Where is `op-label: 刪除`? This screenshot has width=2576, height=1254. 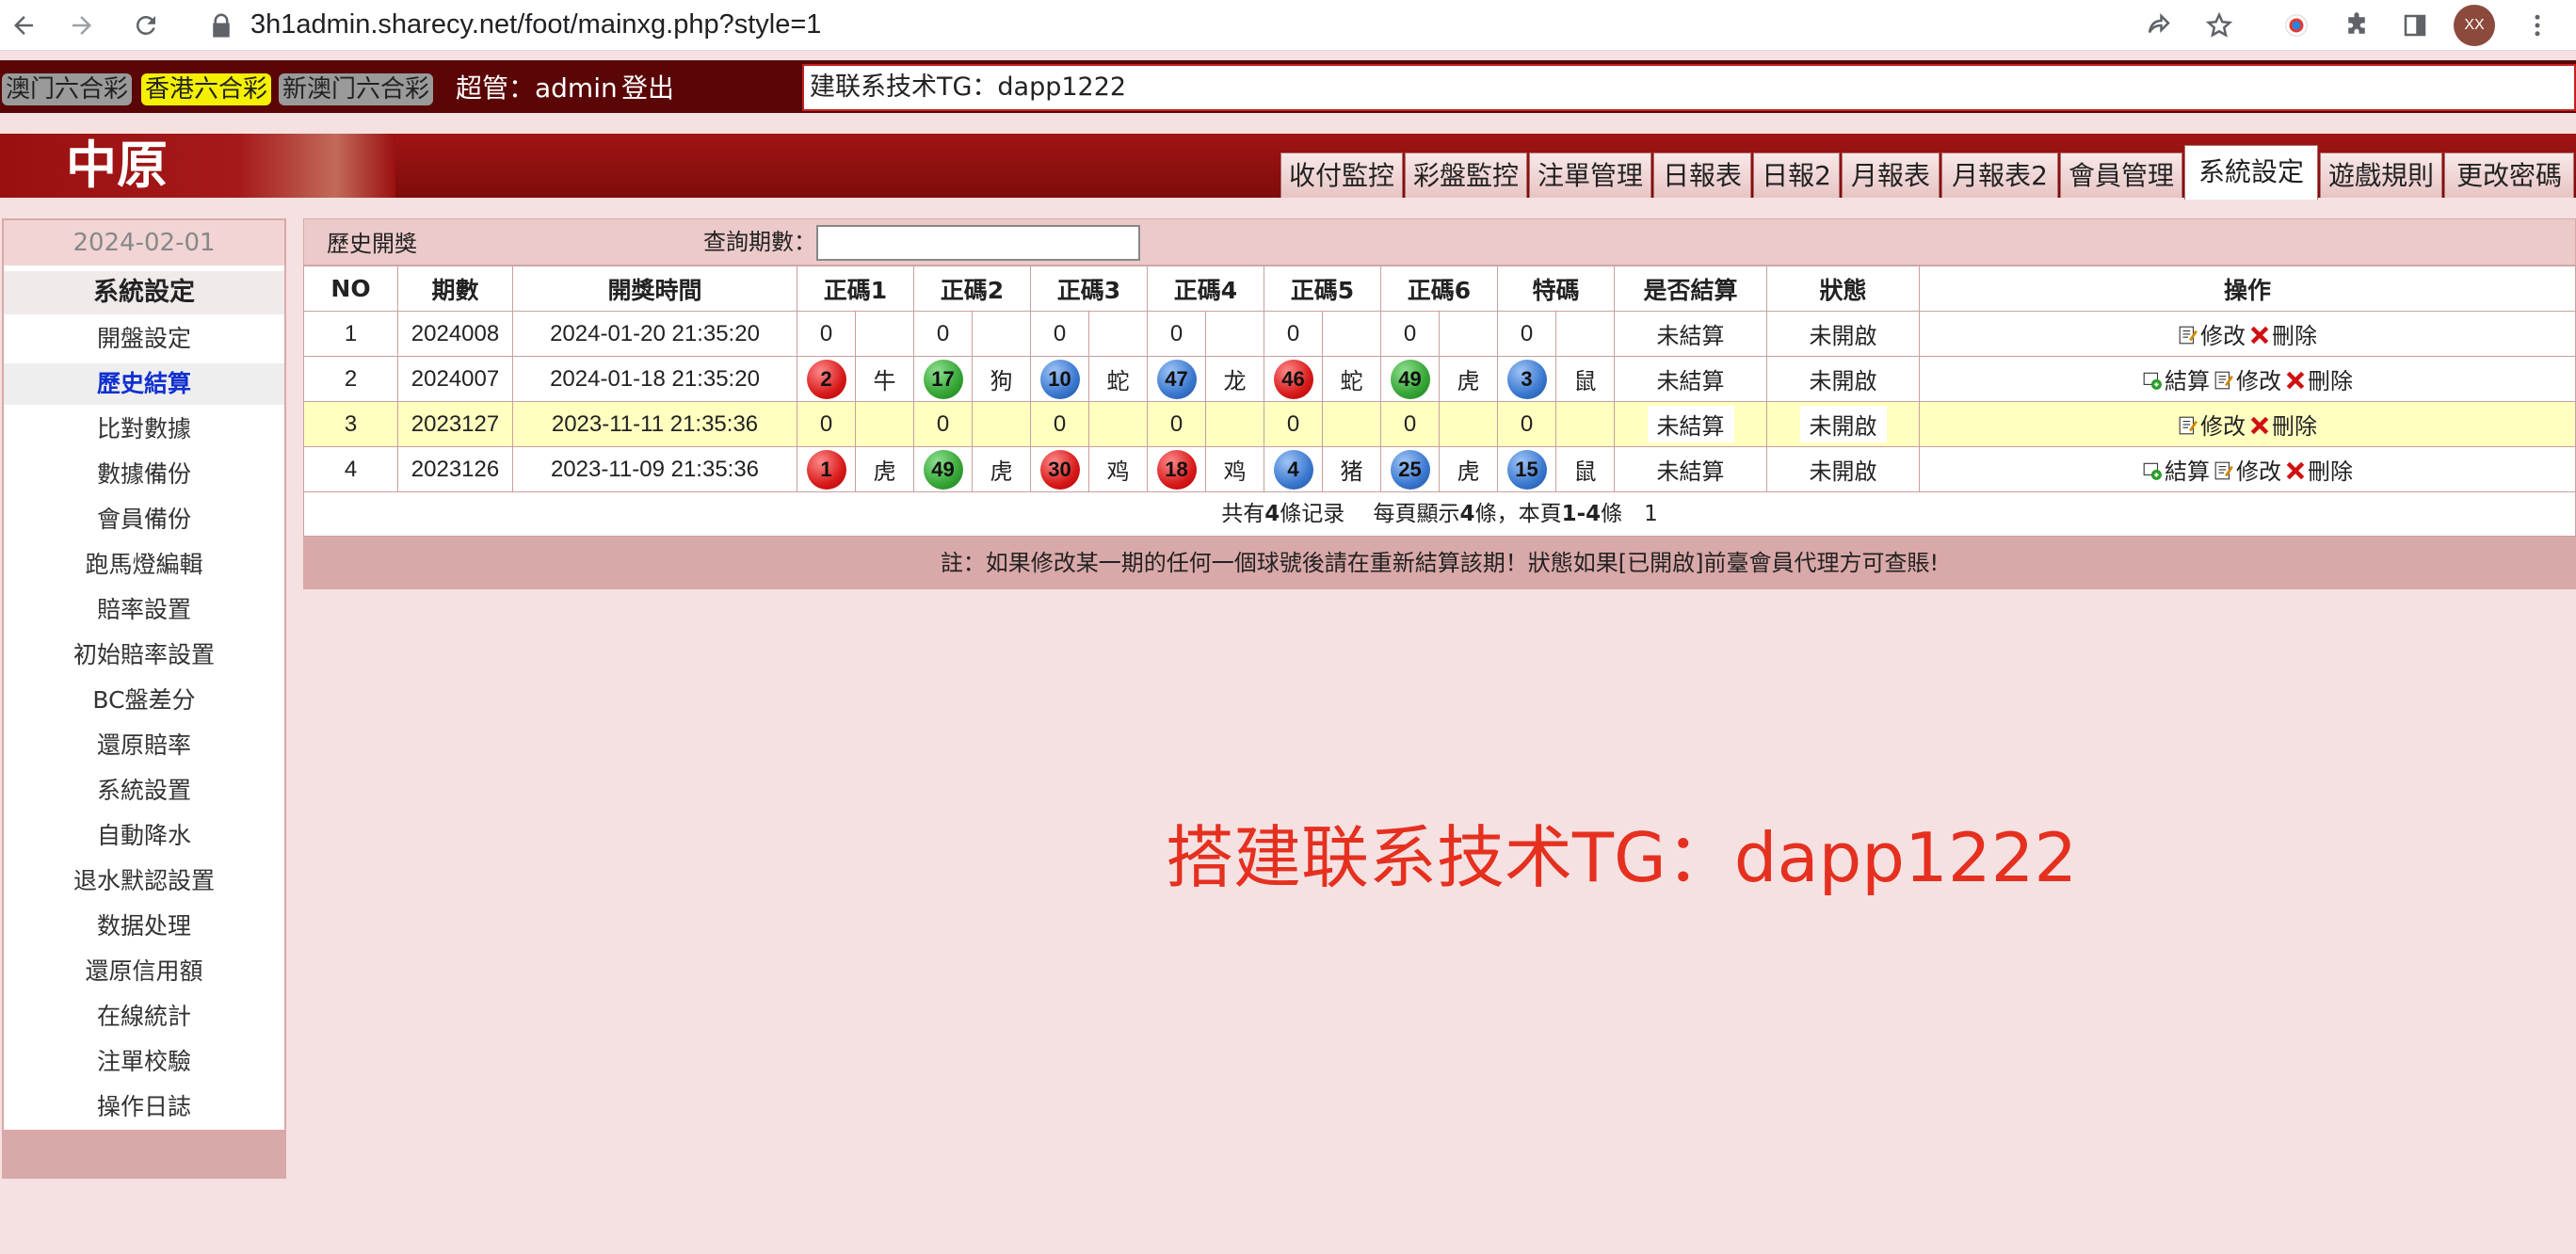 op-label: 刪除 is located at coordinates (2294, 427).